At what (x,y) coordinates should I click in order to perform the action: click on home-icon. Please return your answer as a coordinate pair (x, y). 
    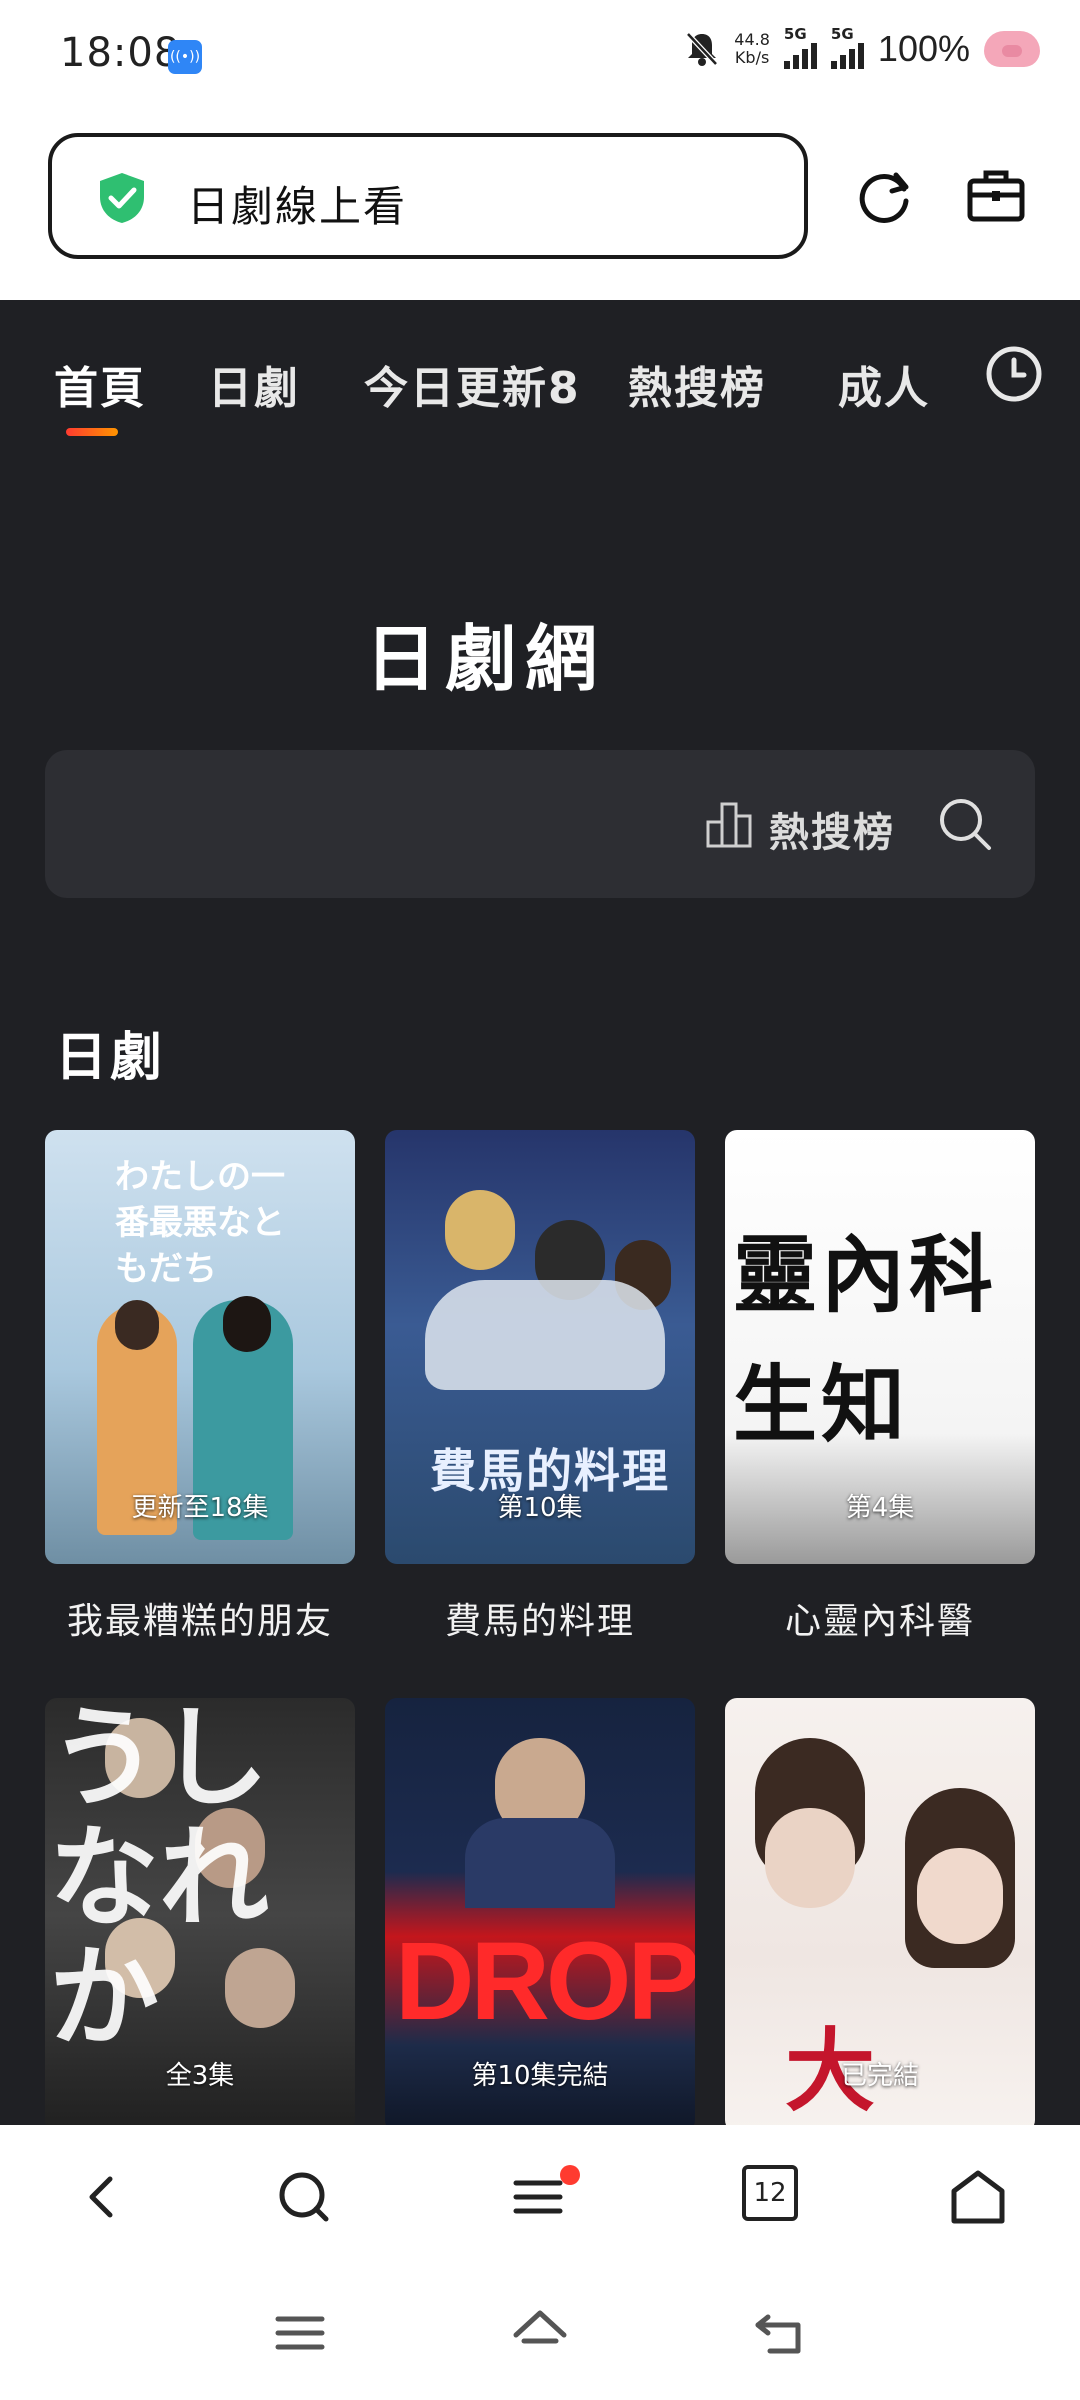
    Looking at the image, I should click on (978, 2197).